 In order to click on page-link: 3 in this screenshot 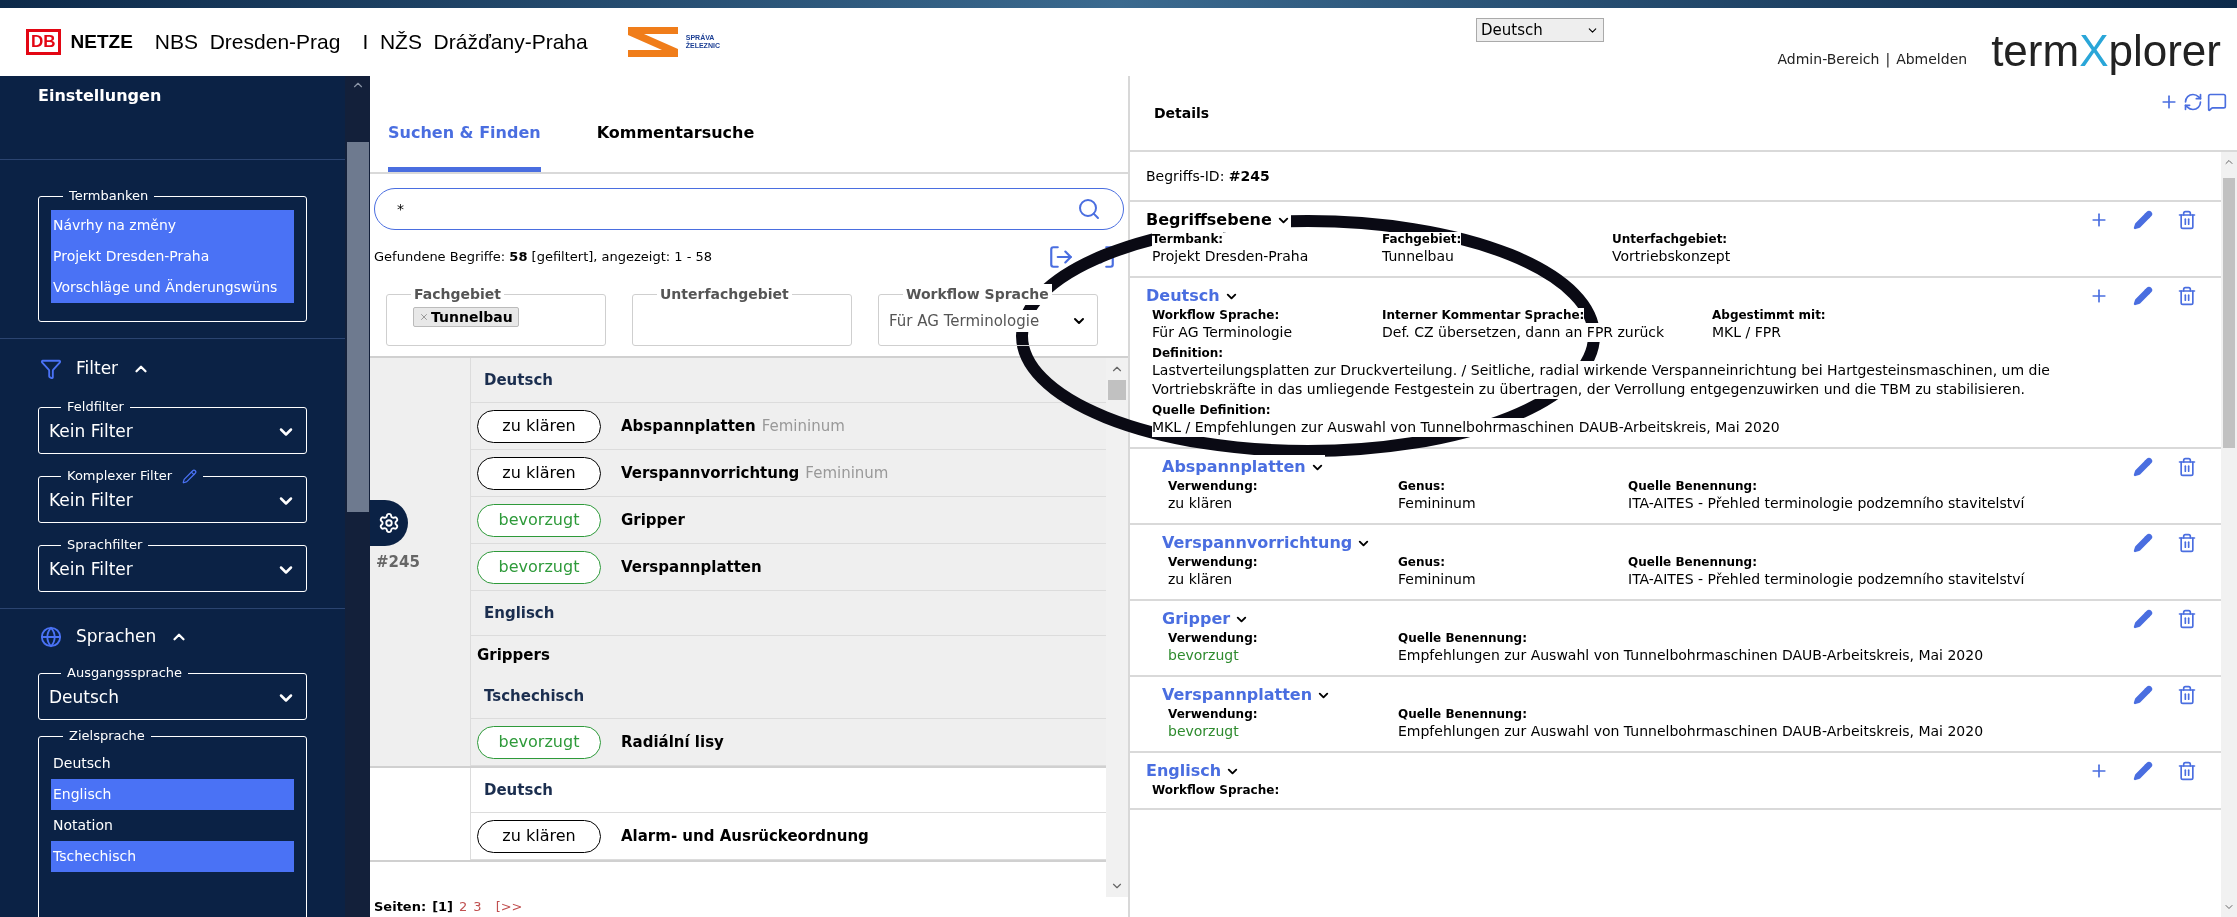, I will do `click(477, 907)`.